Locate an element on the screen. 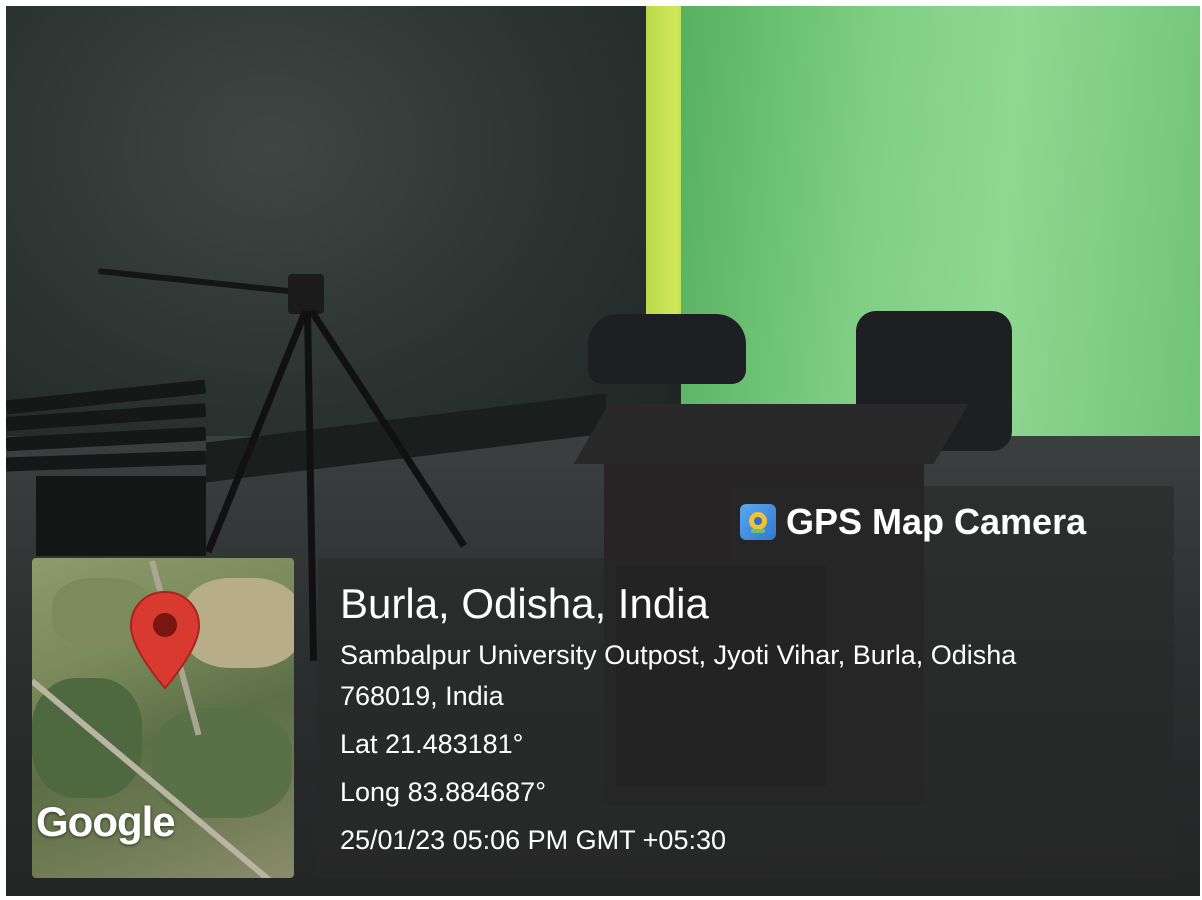 This screenshot has width=1202, height=900. latitude: Lat 21.483181° is located at coordinates (432, 744).